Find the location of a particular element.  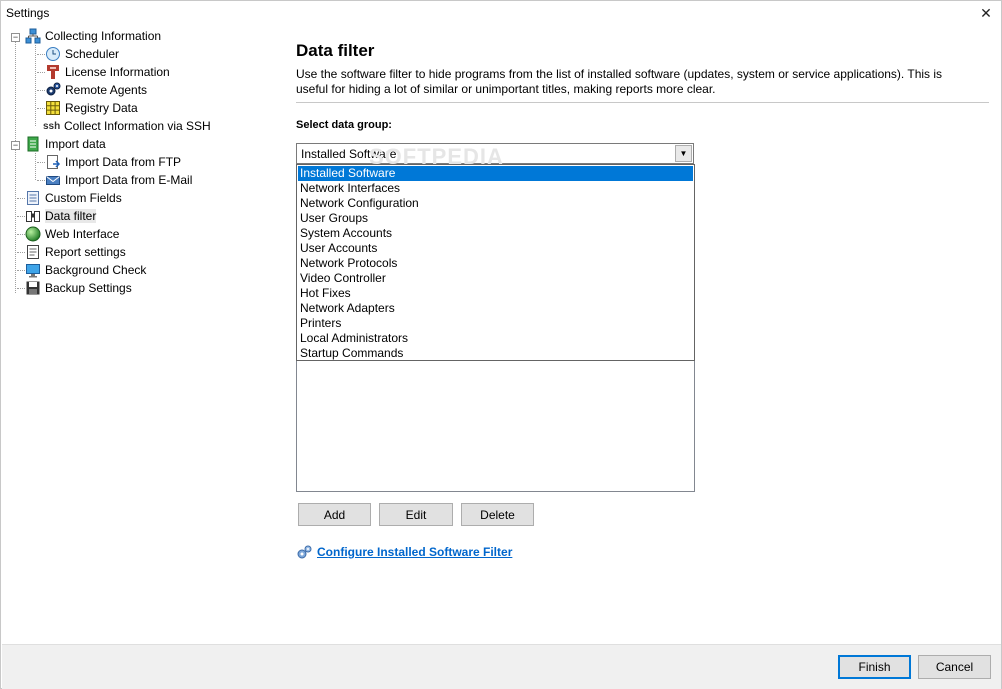

configure-filter-link: Configure Installed Software Filter is located at coordinates (414, 552).